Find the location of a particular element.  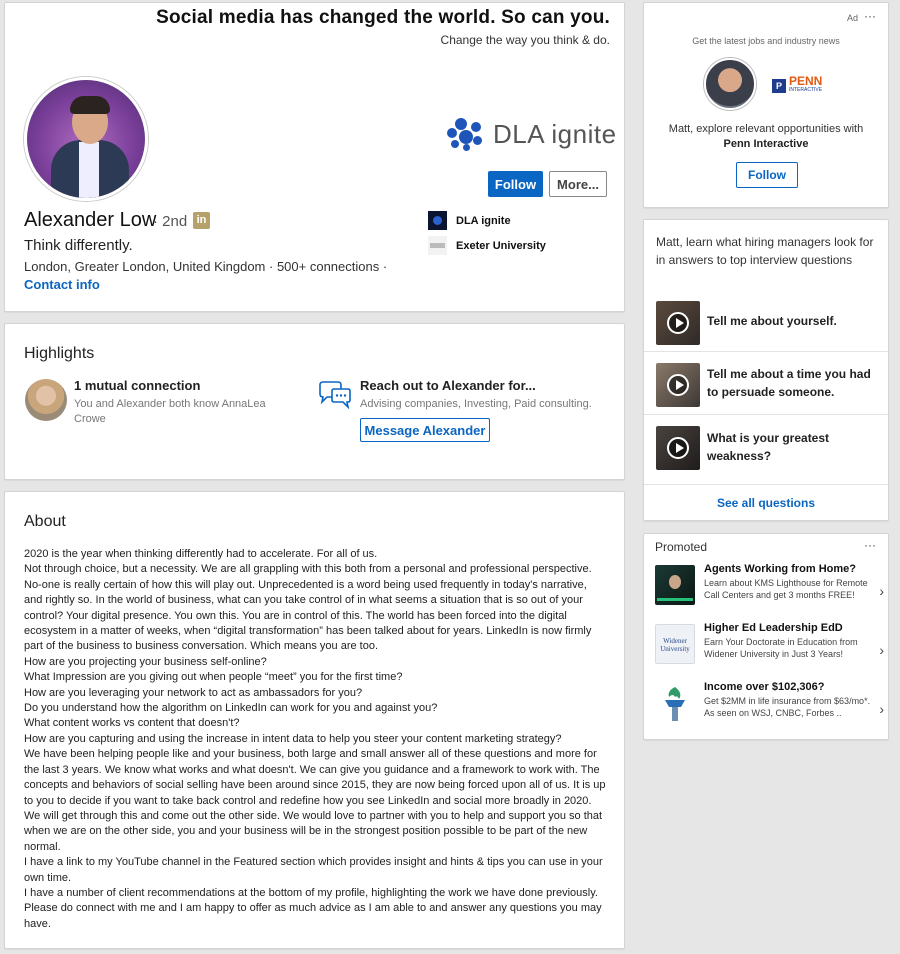

penn-logo-subtext: INTERACTIVE is located at coordinates (806, 90).